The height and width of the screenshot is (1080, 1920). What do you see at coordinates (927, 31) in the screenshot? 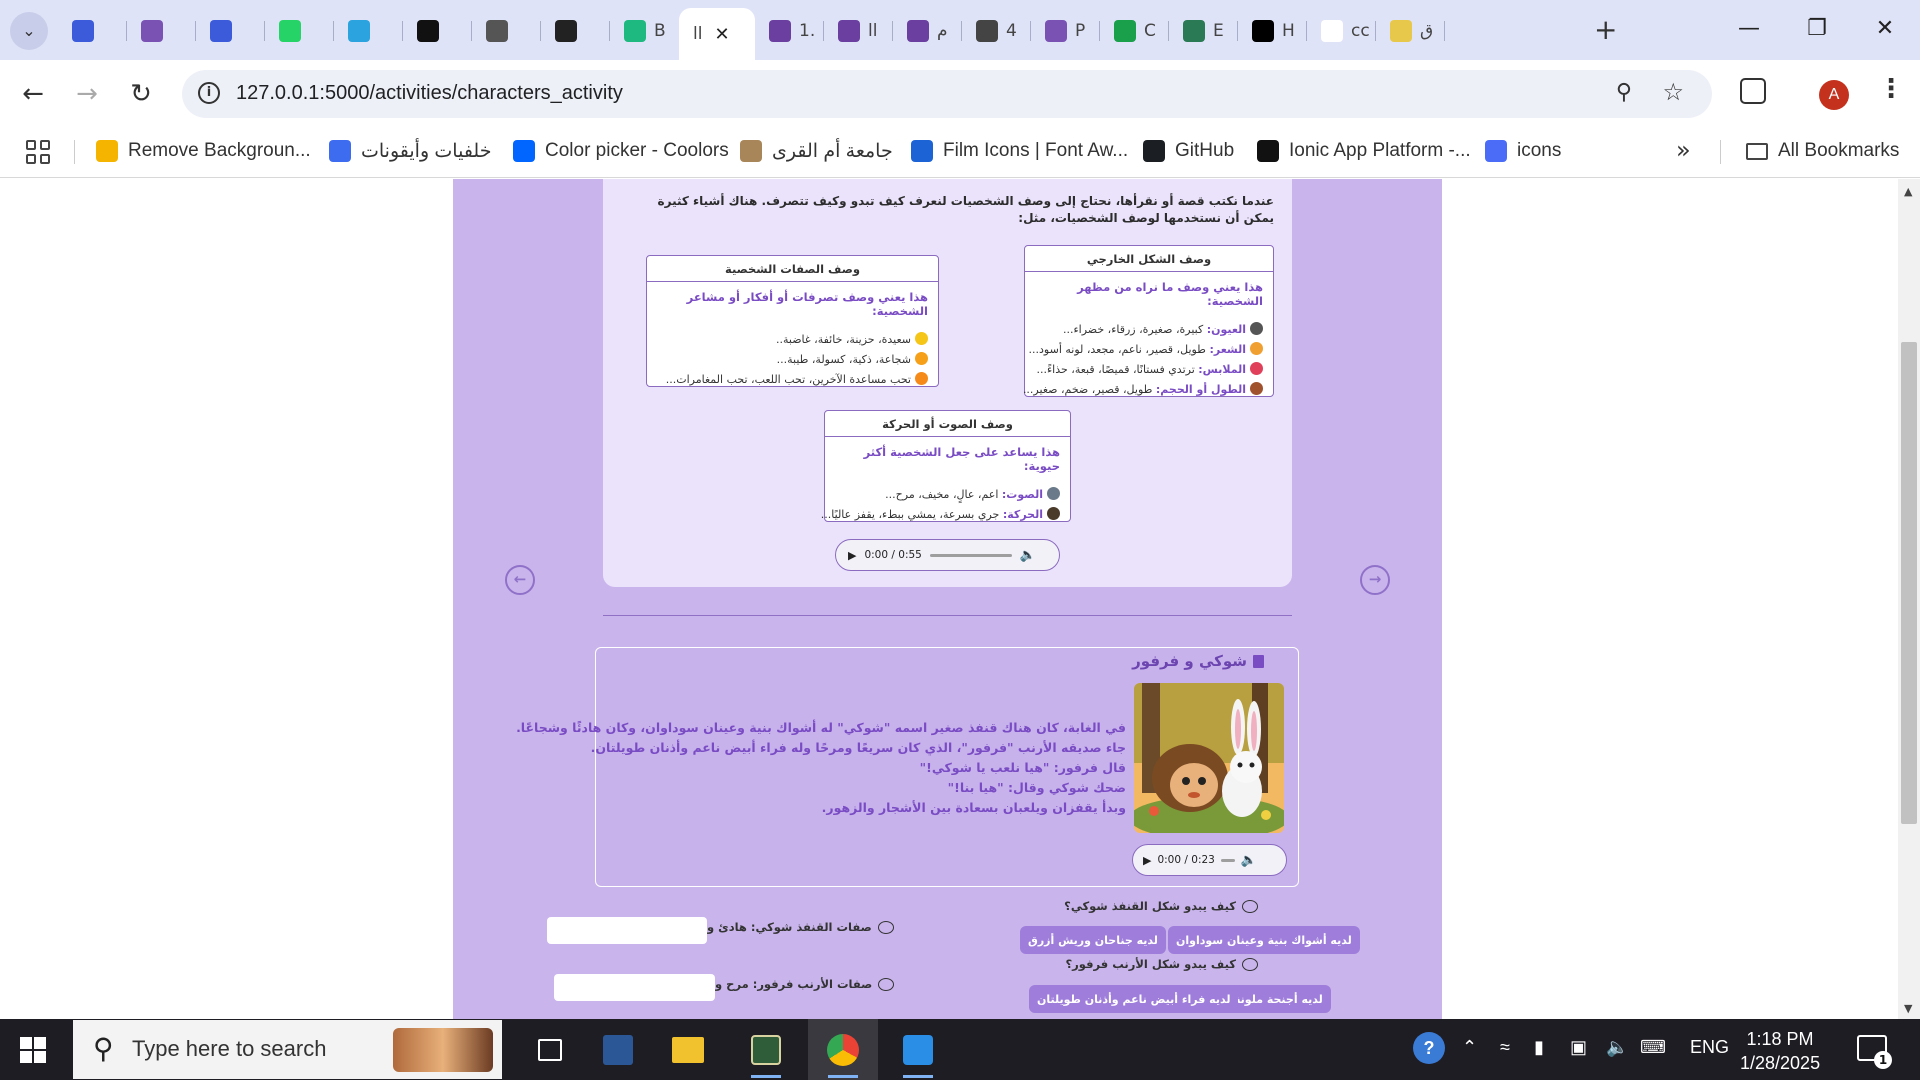
I see `tab: م` at bounding box center [927, 31].